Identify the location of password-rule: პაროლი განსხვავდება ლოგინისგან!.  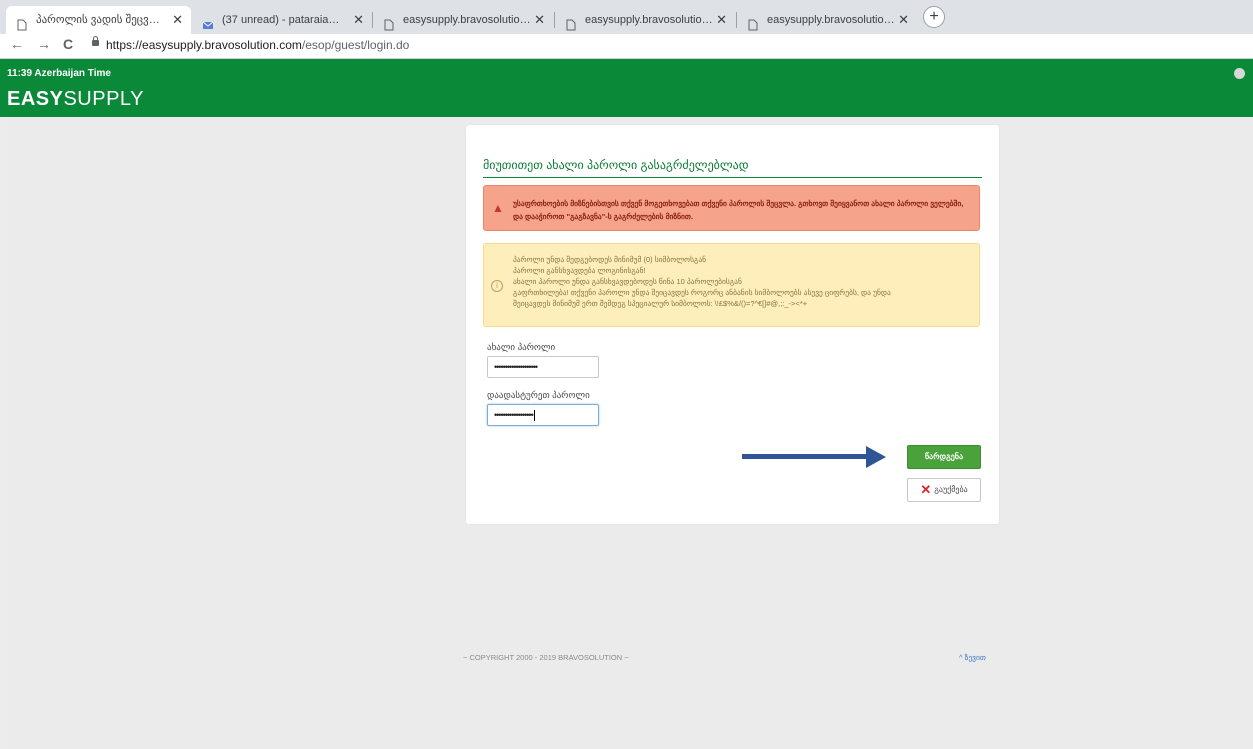
(579, 270).